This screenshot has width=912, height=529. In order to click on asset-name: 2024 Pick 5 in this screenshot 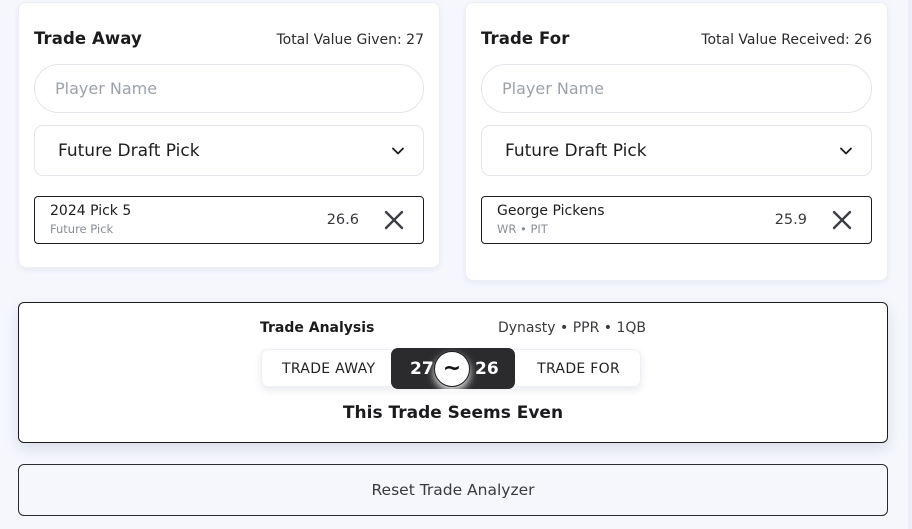, I will do `click(91, 211)`.